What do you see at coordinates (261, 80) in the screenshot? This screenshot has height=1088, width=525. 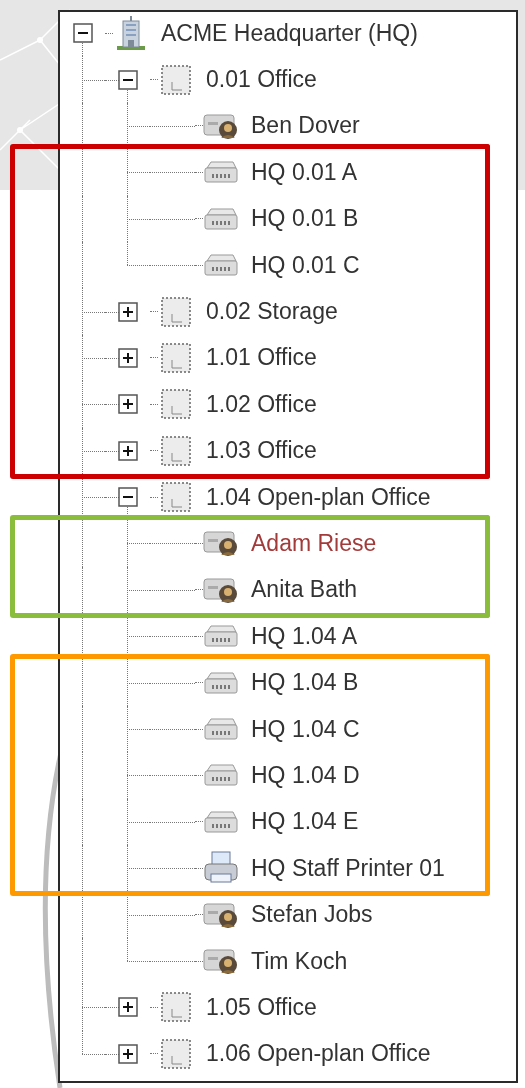 I see `tree-item-label: 0.01 Office` at bounding box center [261, 80].